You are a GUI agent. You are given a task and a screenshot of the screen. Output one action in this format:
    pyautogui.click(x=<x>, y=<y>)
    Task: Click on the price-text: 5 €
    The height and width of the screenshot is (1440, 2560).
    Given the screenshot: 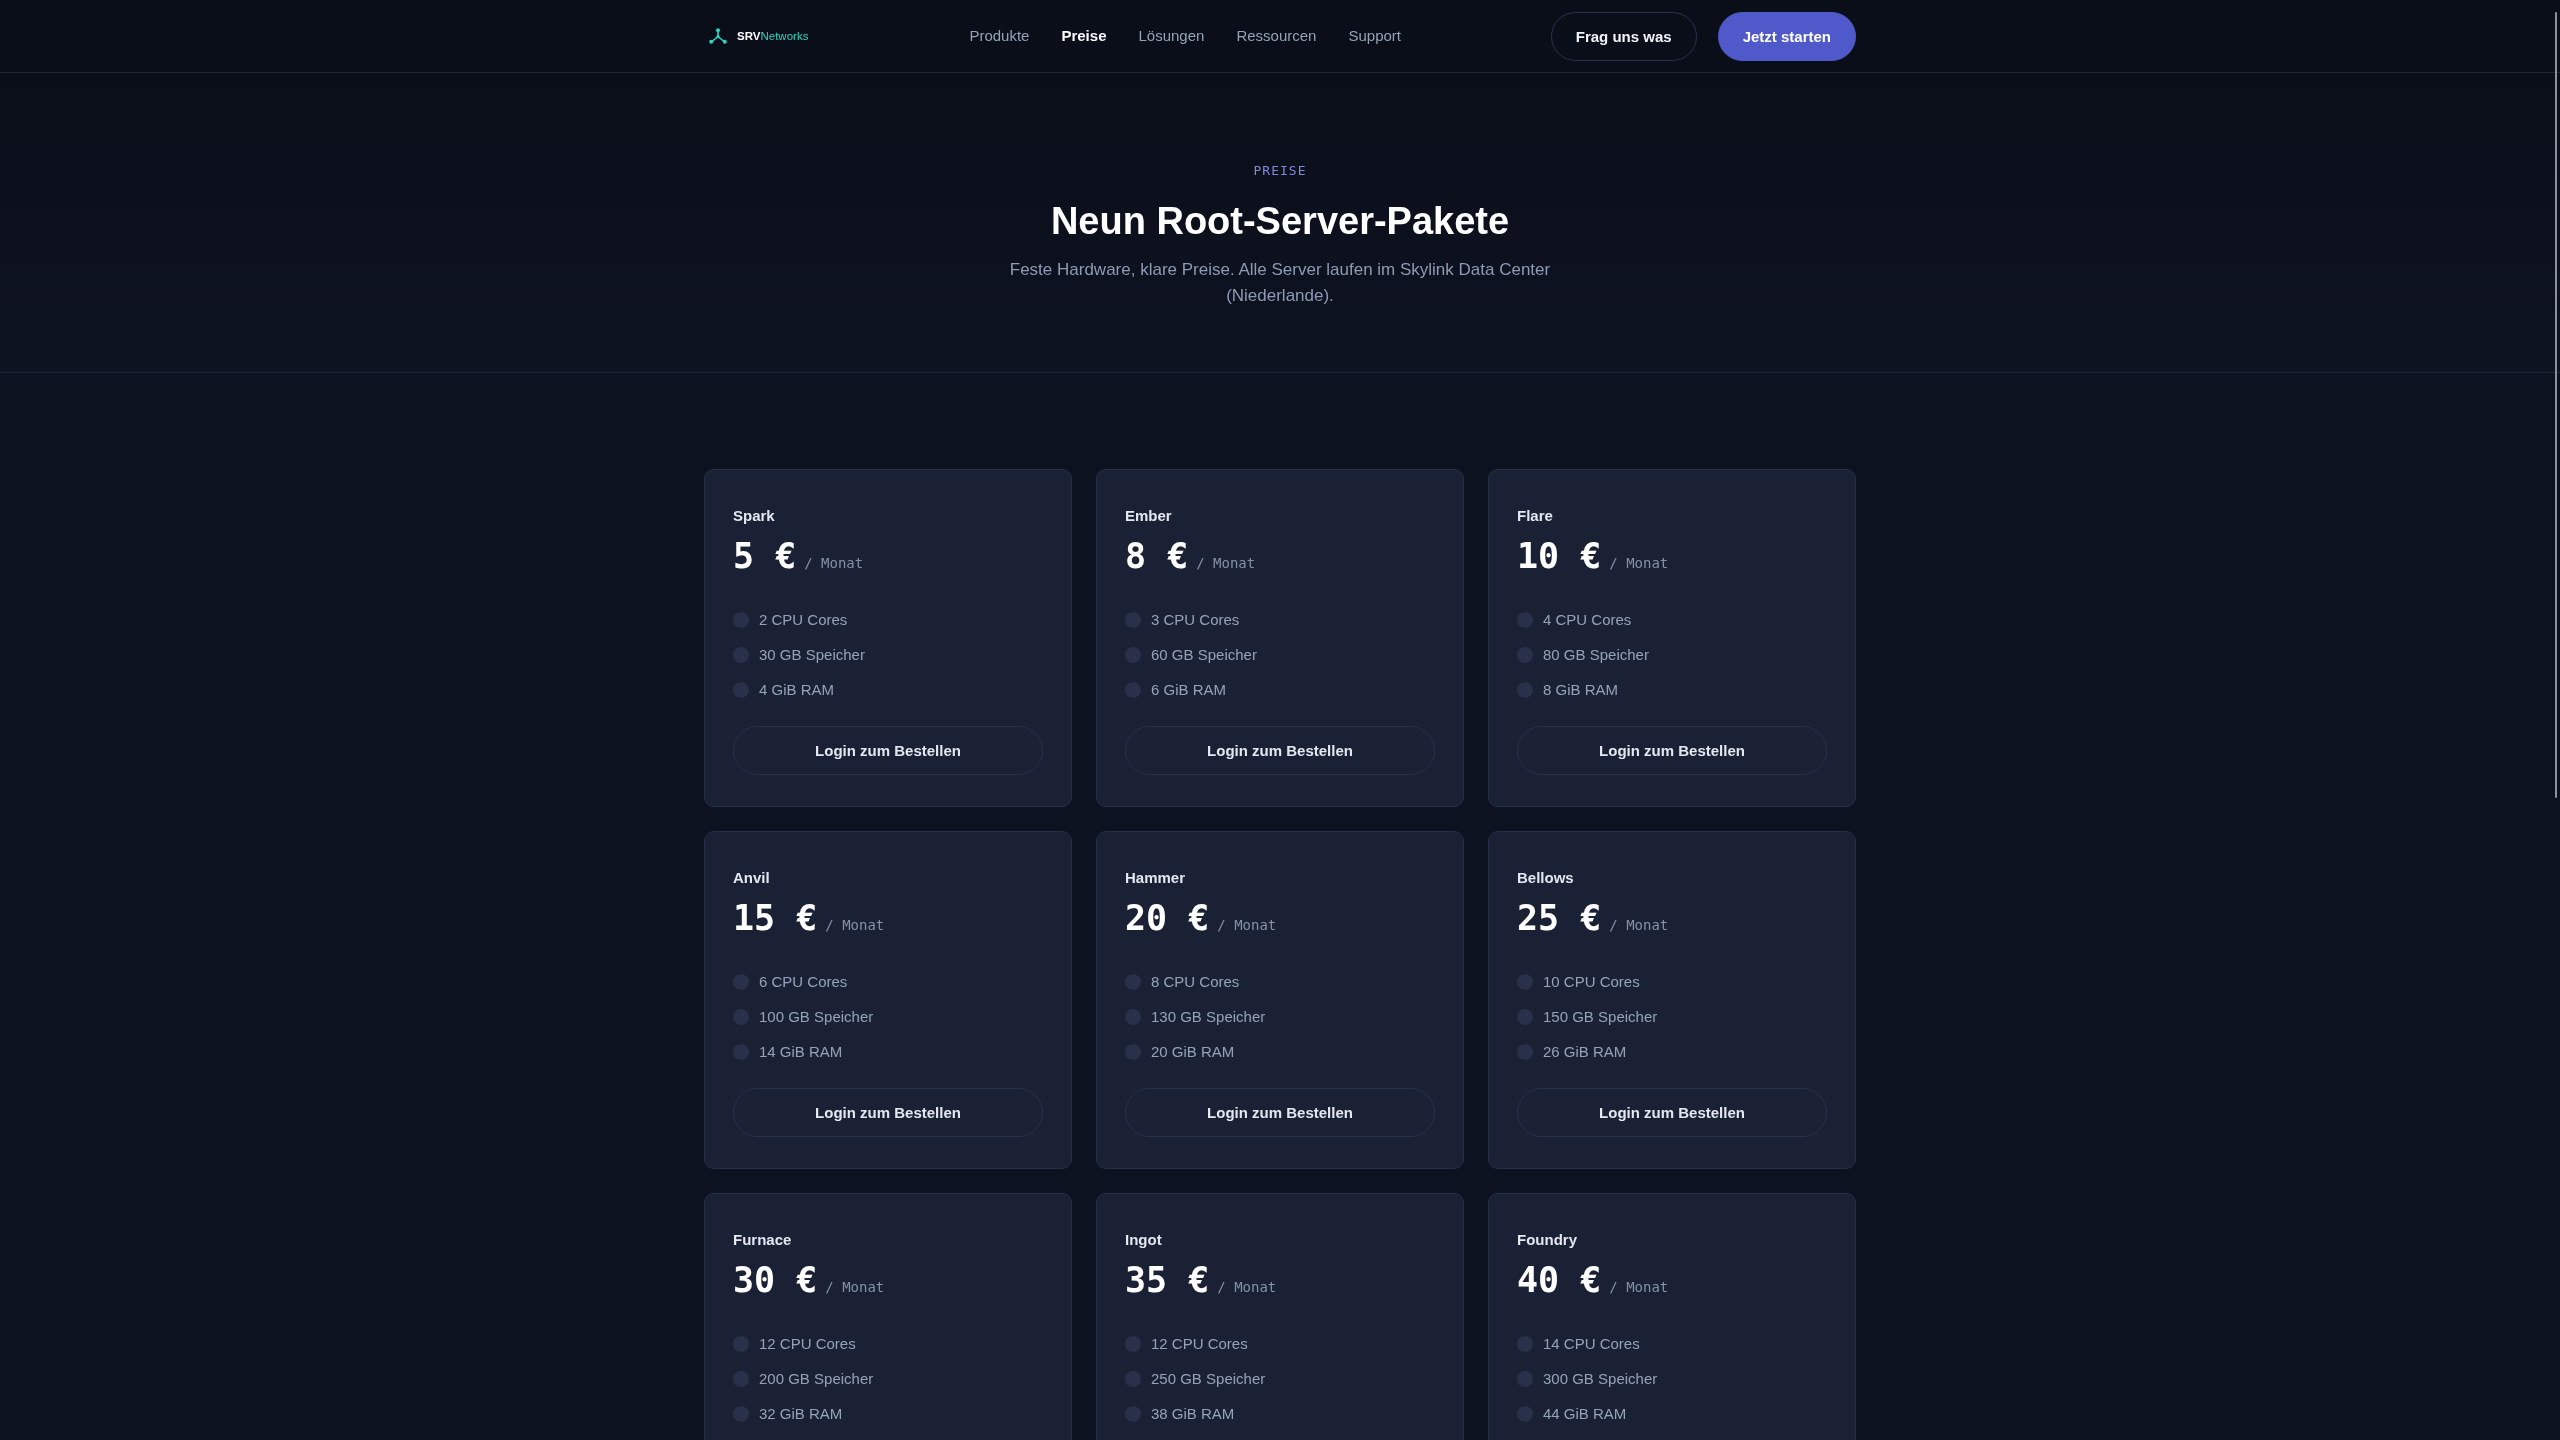 What is the action you would take?
    pyautogui.click(x=765, y=556)
    